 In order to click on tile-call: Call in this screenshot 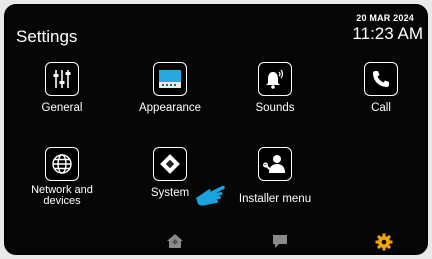, I will do `click(381, 88)`.